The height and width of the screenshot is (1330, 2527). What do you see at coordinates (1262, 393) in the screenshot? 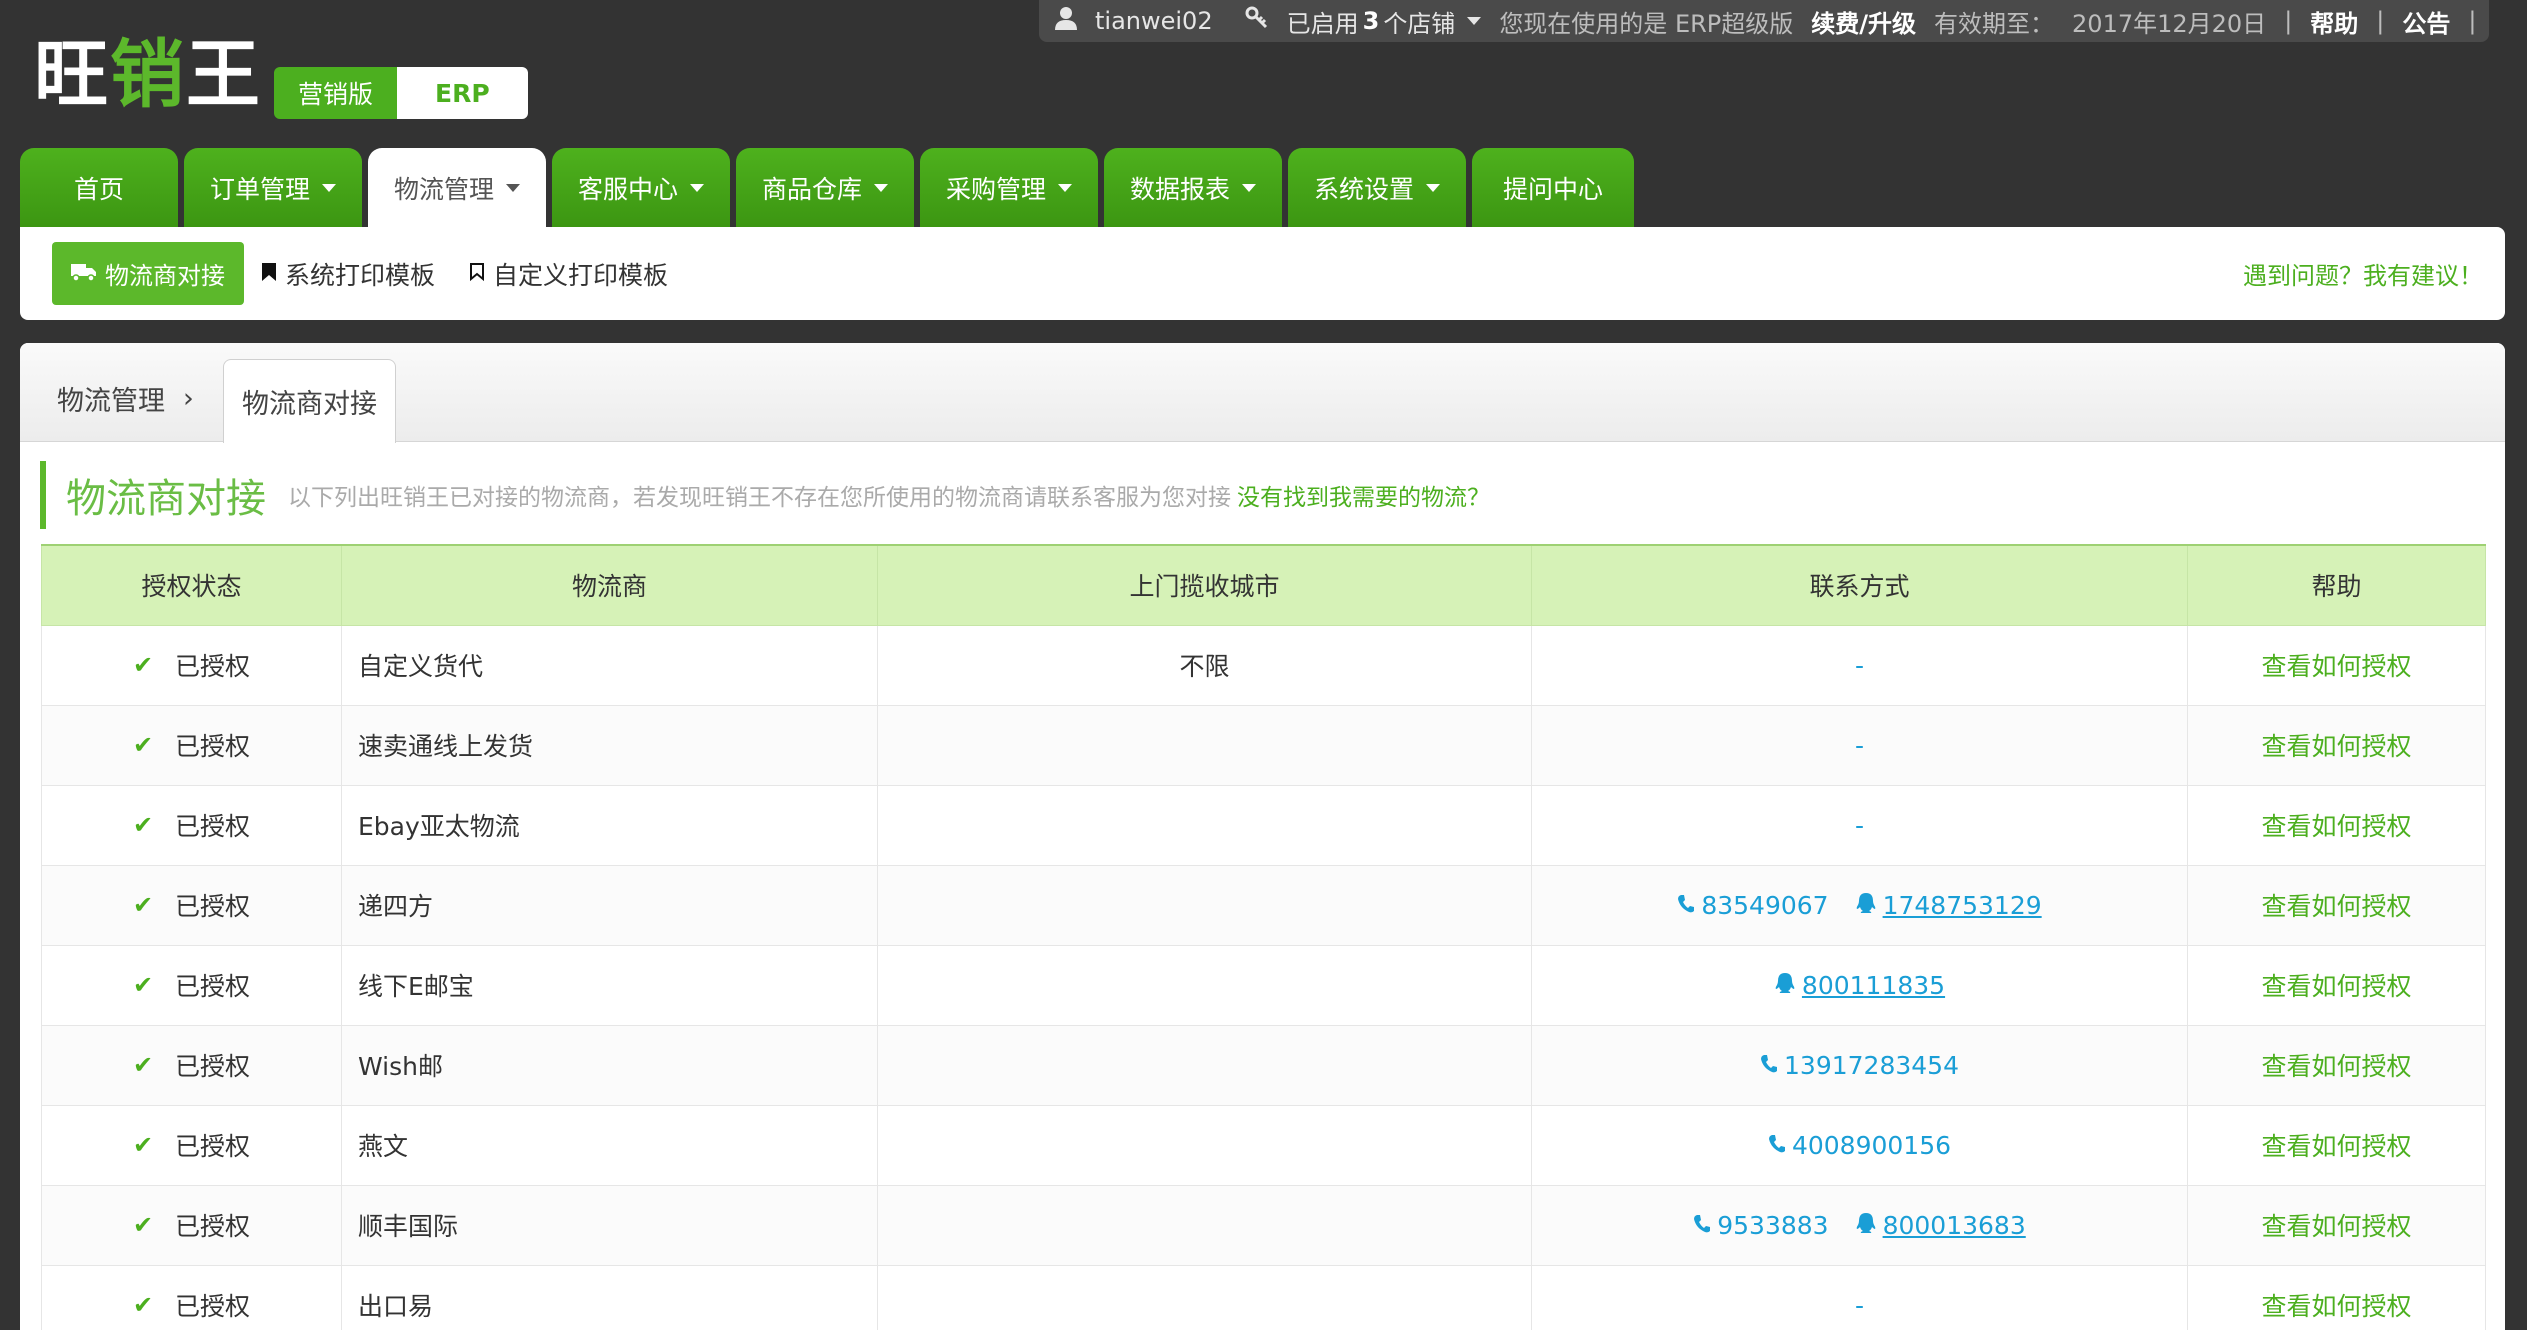
I see `breadcrumb: 物流管理 › 物流商对接` at bounding box center [1262, 393].